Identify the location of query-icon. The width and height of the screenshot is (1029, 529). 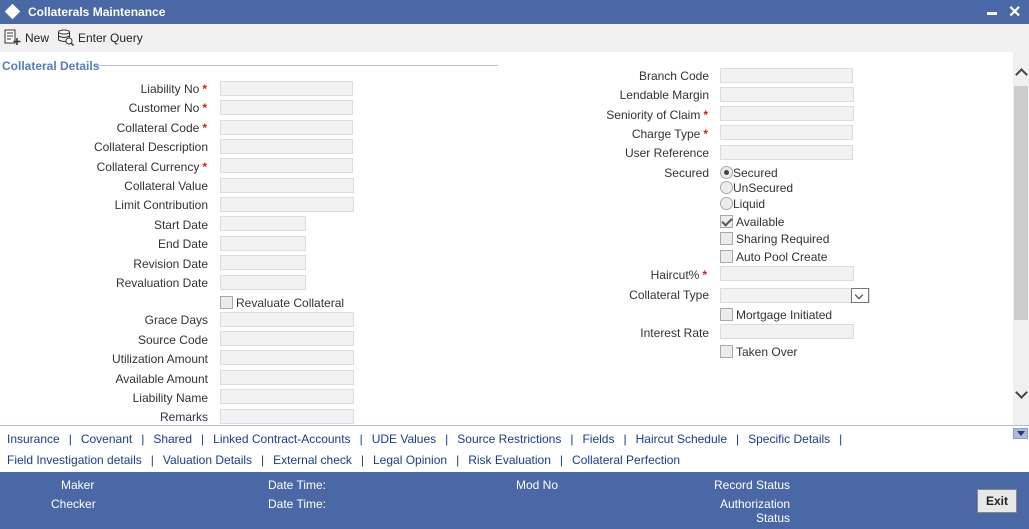
(66, 37).